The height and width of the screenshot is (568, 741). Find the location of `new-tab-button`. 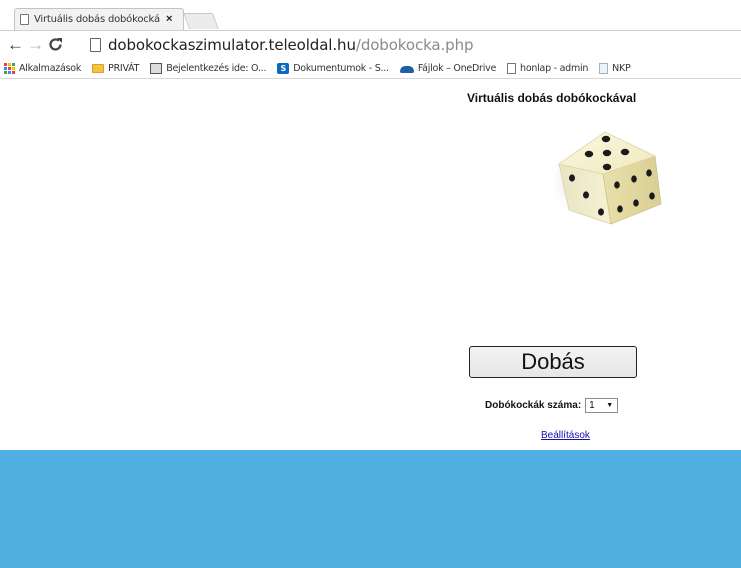

new-tab-button is located at coordinates (201, 21).